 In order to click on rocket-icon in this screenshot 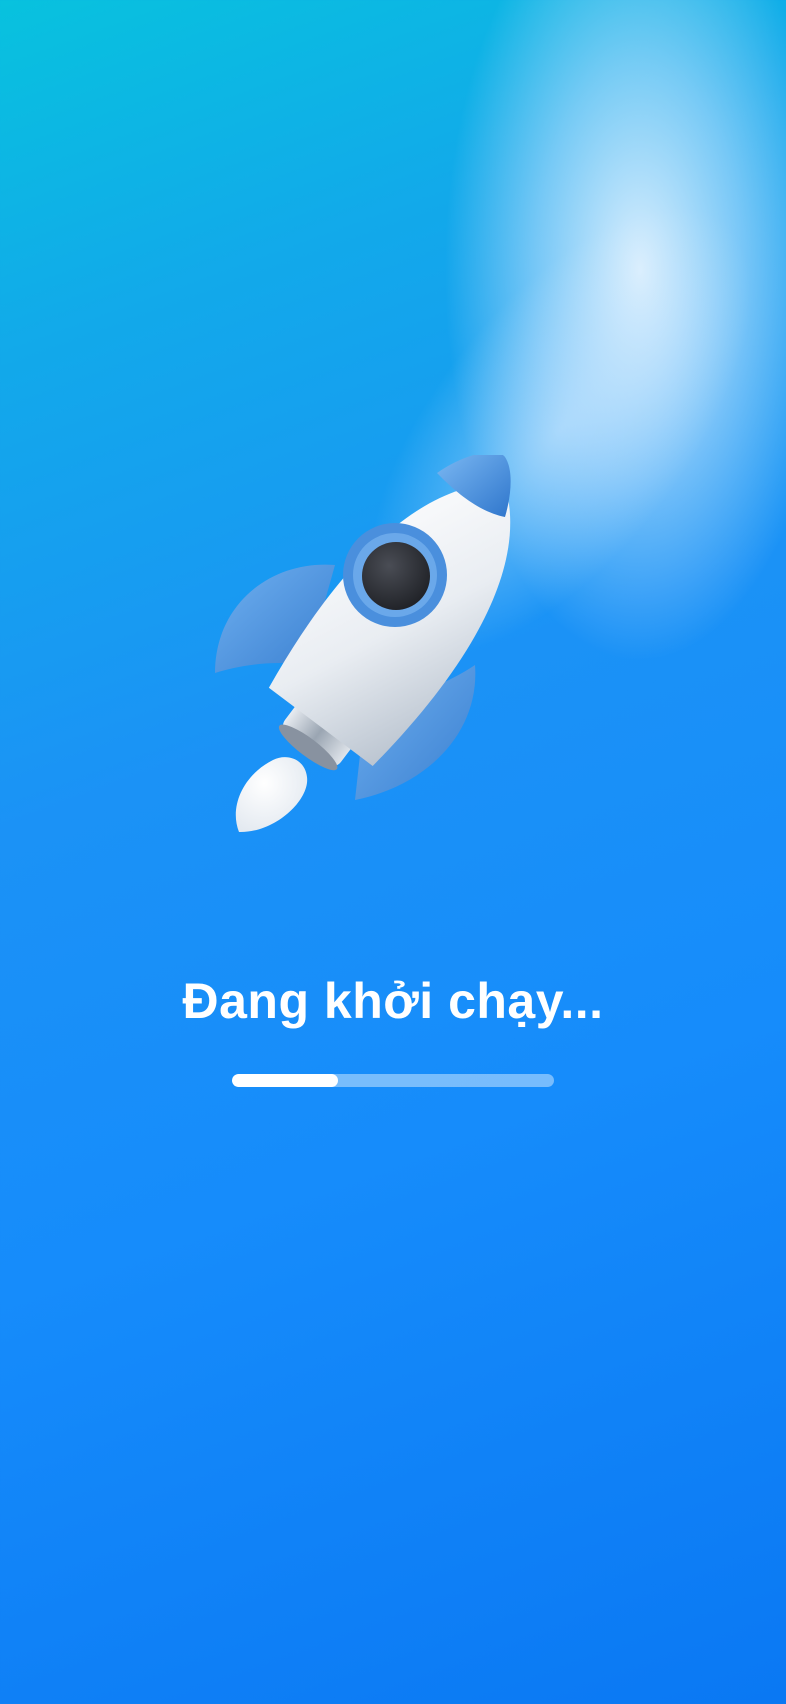, I will do `click(363, 644)`.